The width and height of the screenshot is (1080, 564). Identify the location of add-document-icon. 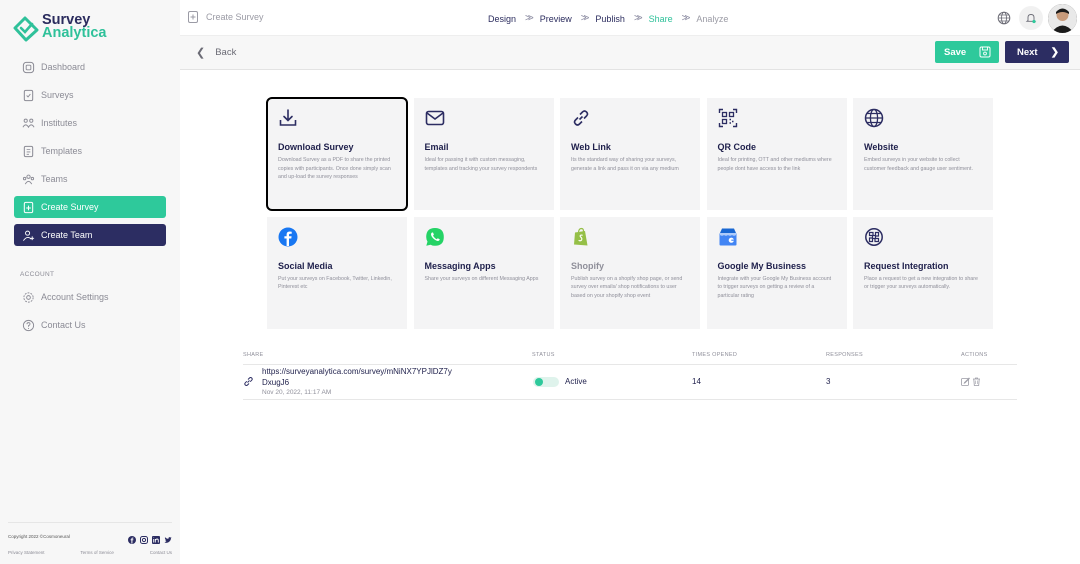
(193, 17).